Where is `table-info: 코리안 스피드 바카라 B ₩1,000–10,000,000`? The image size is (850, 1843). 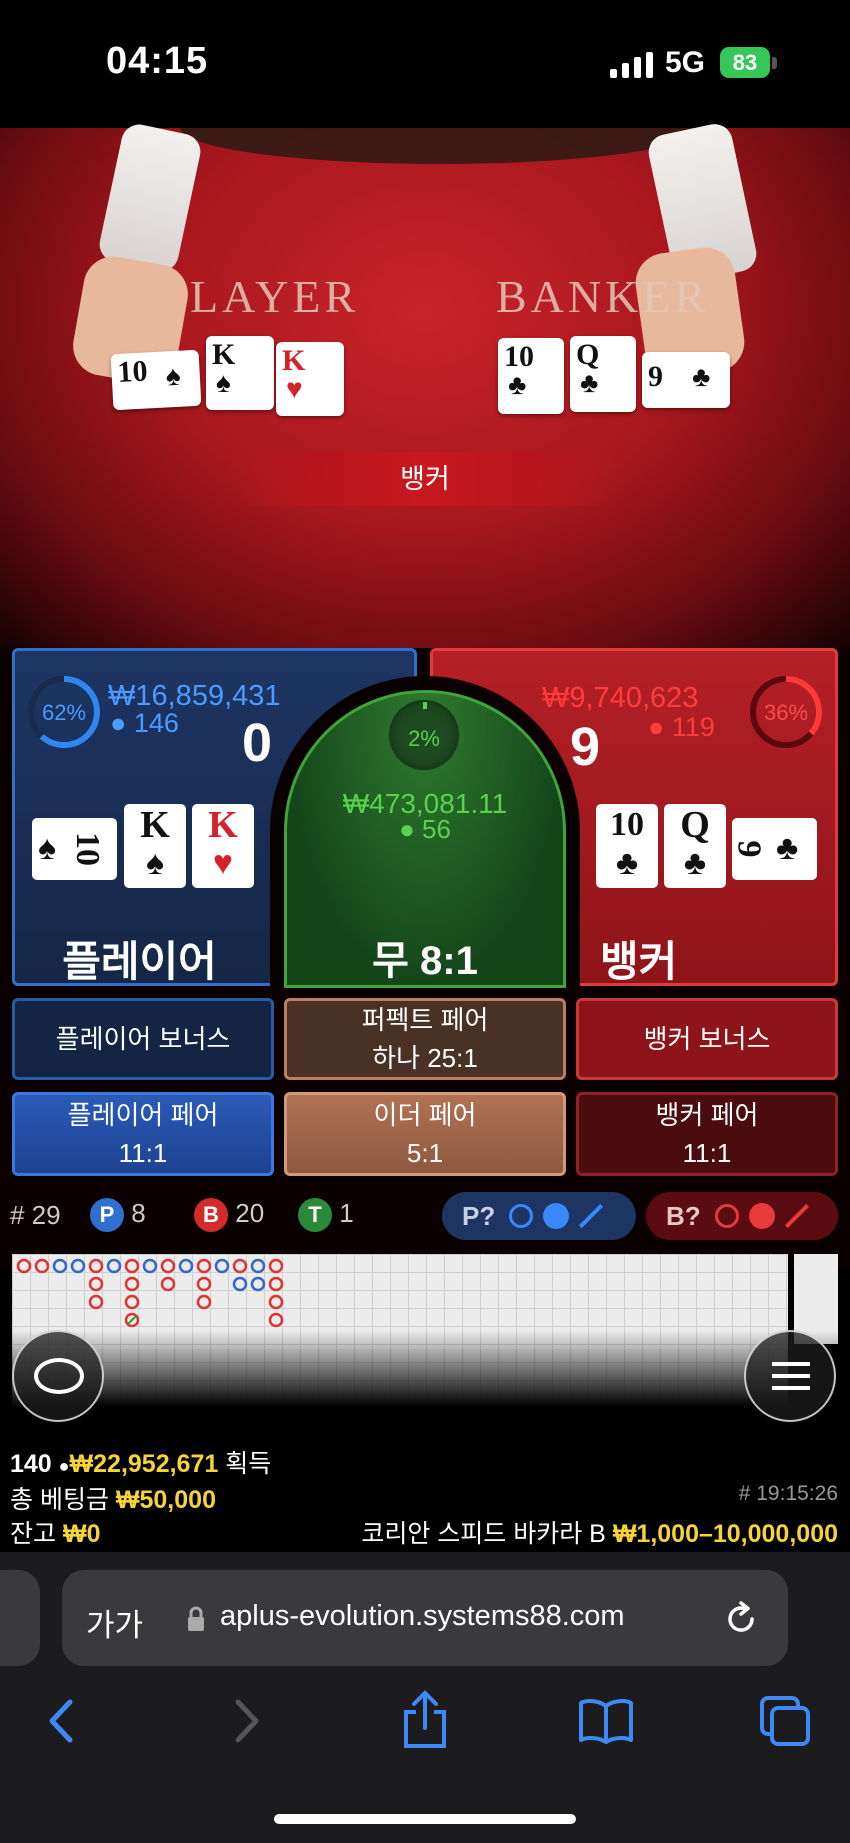
table-info: 코리안 스피드 바카라 B ₩1,000–10,000,000 is located at coordinates (579, 1532).